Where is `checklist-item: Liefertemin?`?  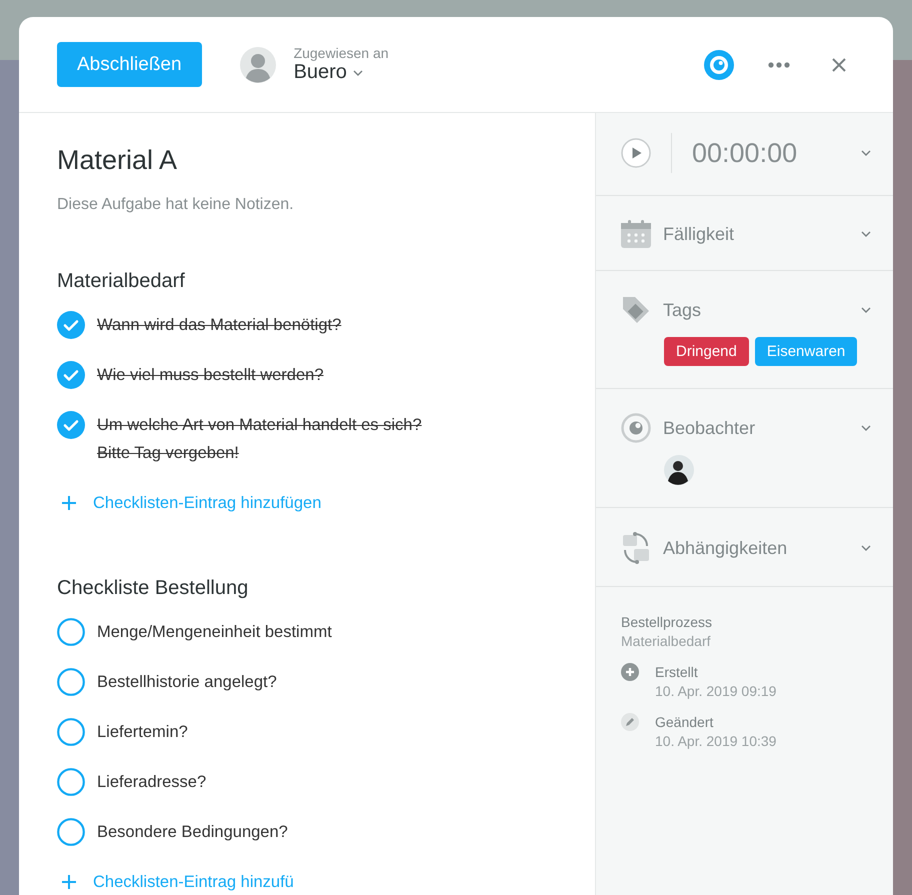
checklist-item: Liefertemin? is located at coordinates (142, 732).